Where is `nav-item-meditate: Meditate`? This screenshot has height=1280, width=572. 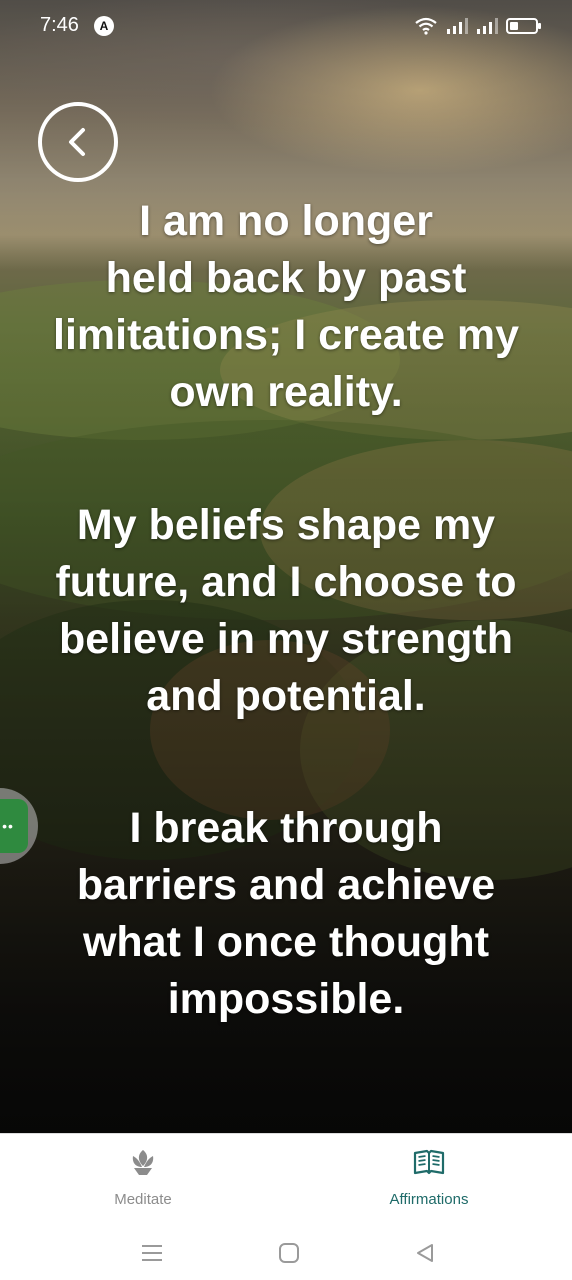 nav-item-meditate: Meditate is located at coordinates (143, 1179).